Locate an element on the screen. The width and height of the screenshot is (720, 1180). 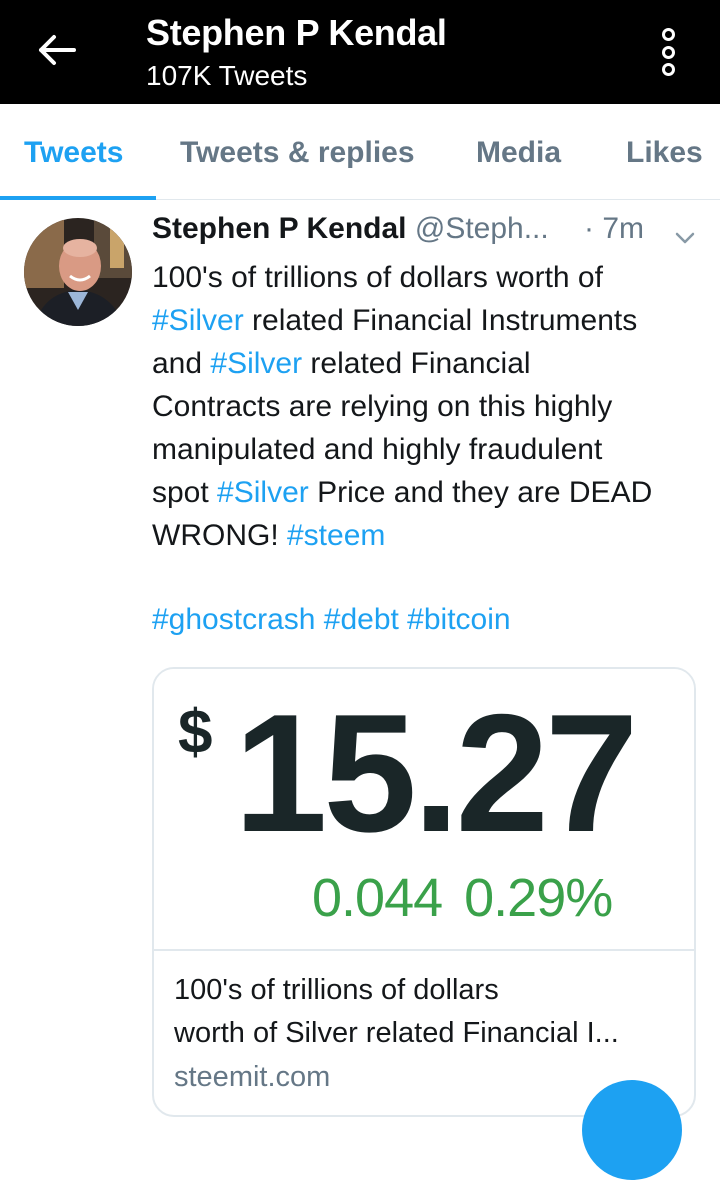
more-options-button is located at coordinates (668, 52).